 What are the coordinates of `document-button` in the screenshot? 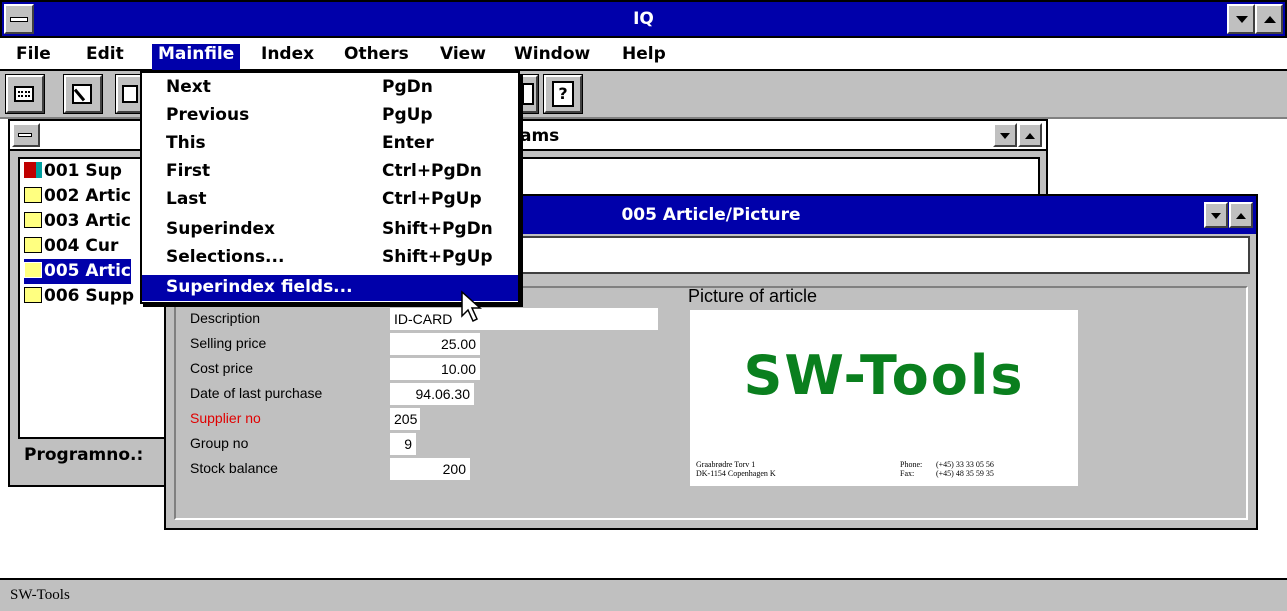 It's located at (528, 94).